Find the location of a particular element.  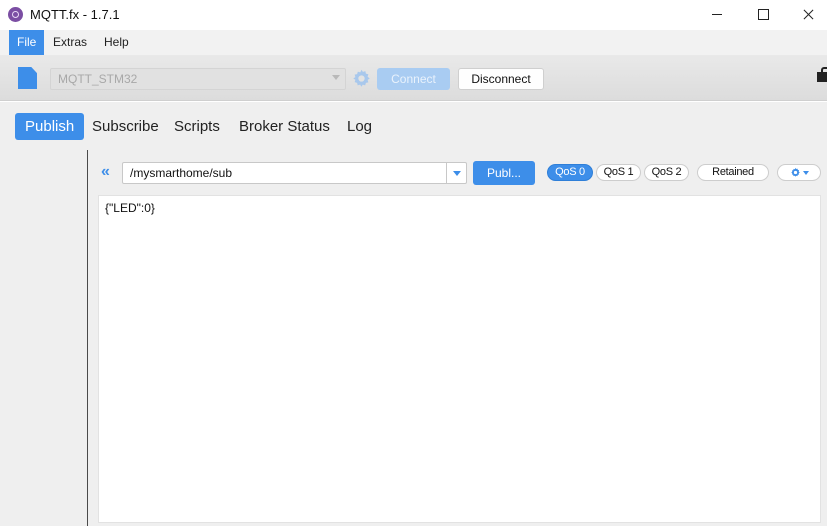

tab-log: Log is located at coordinates (359, 126).